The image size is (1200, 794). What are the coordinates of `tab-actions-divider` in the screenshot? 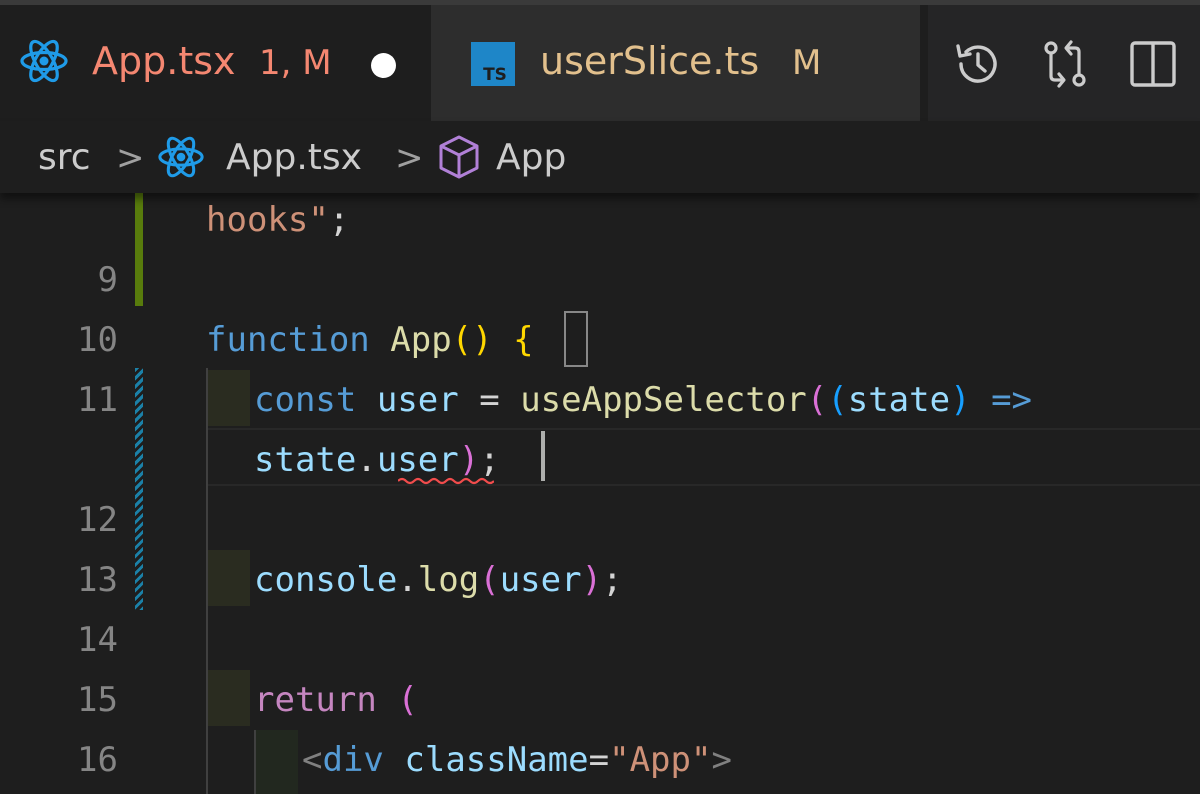 It's located at (924, 63).